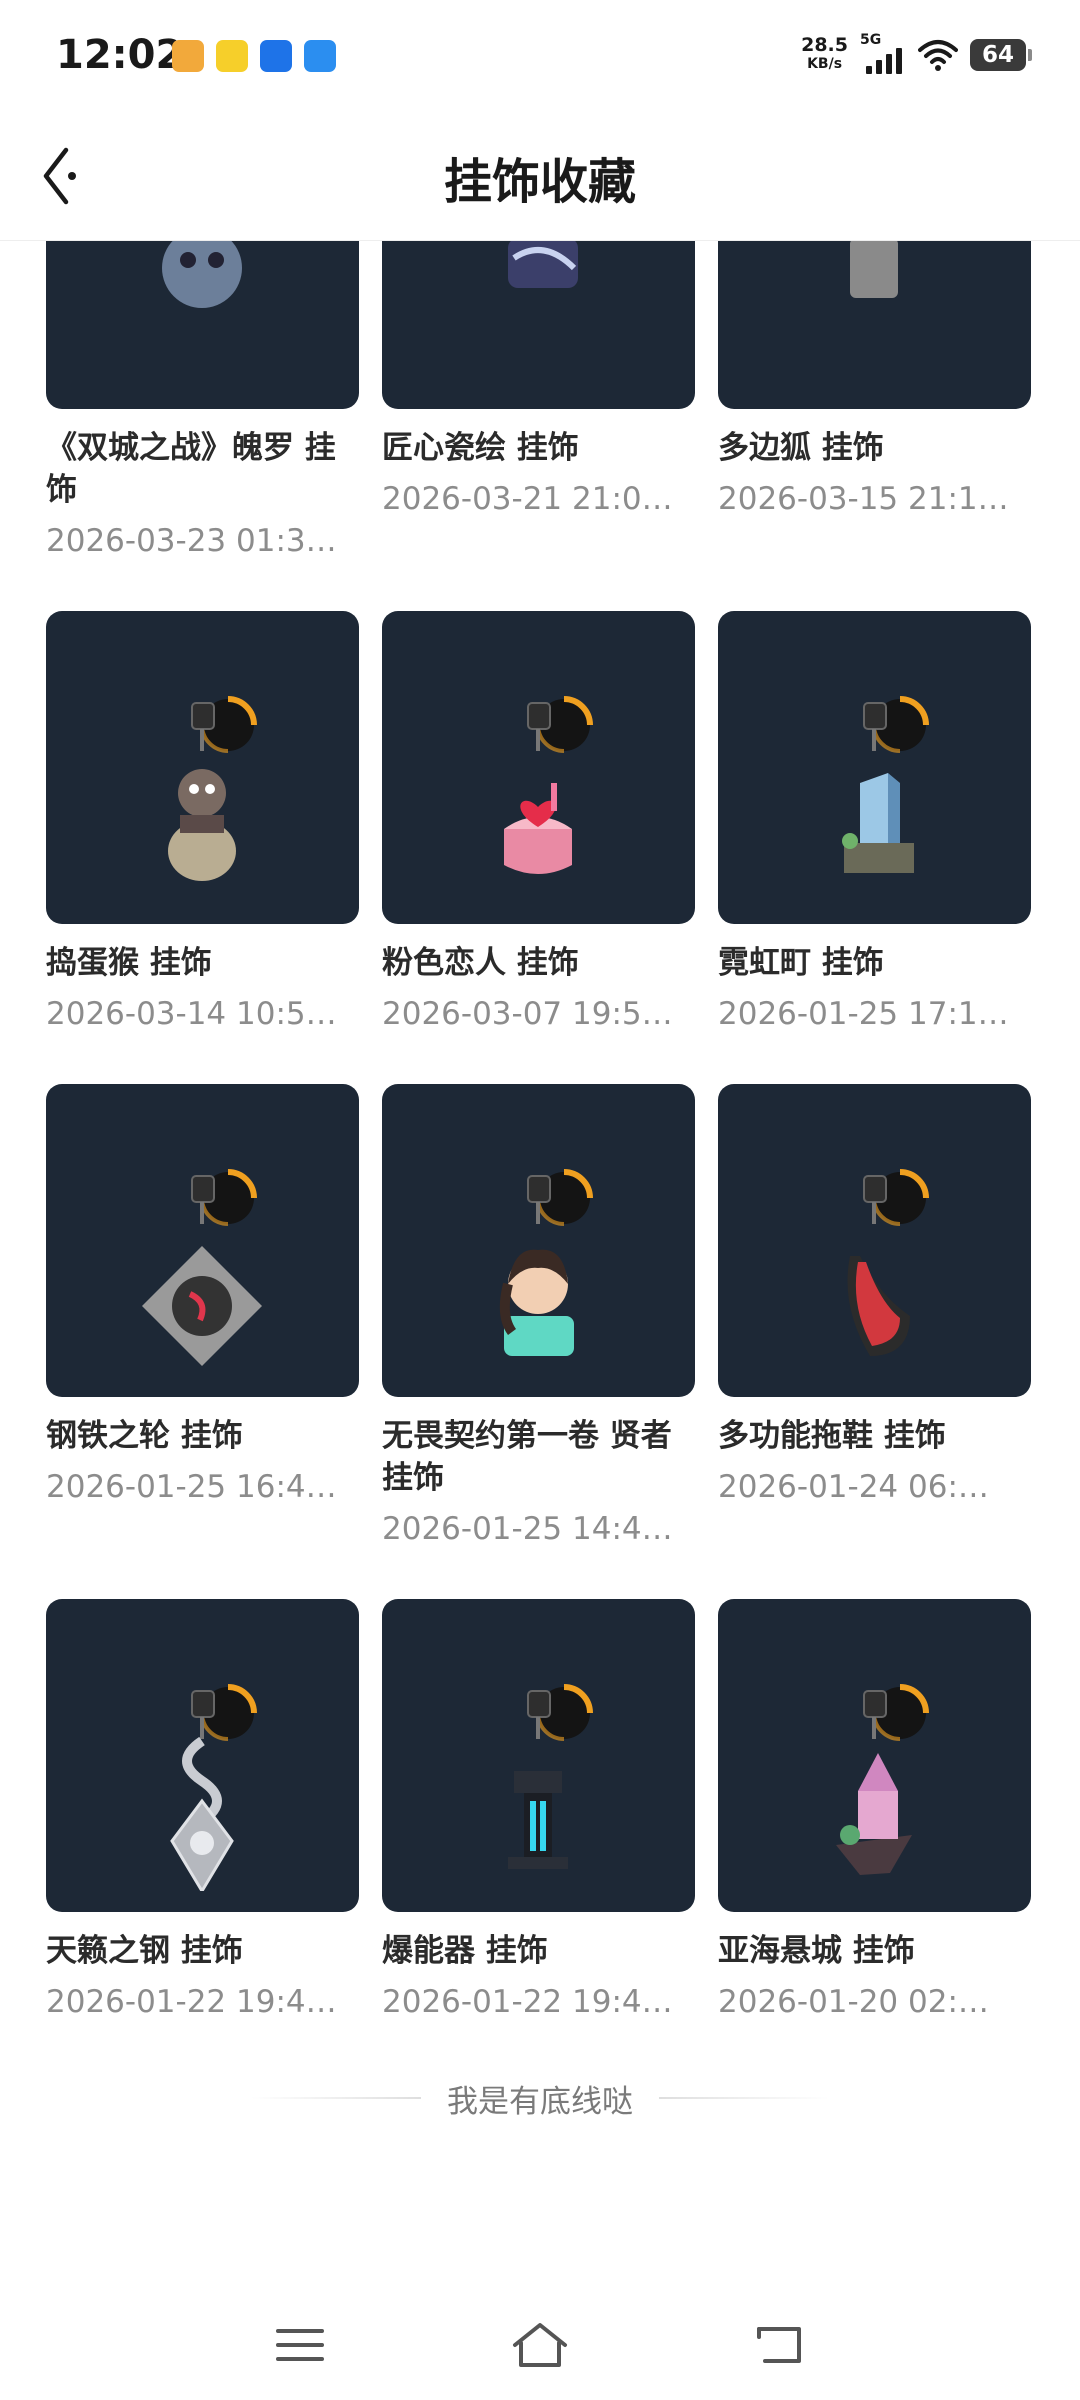 This screenshot has height=2400, width=1080. What do you see at coordinates (825, 64) in the screenshot?
I see `network-speed-unit: KB/s` at bounding box center [825, 64].